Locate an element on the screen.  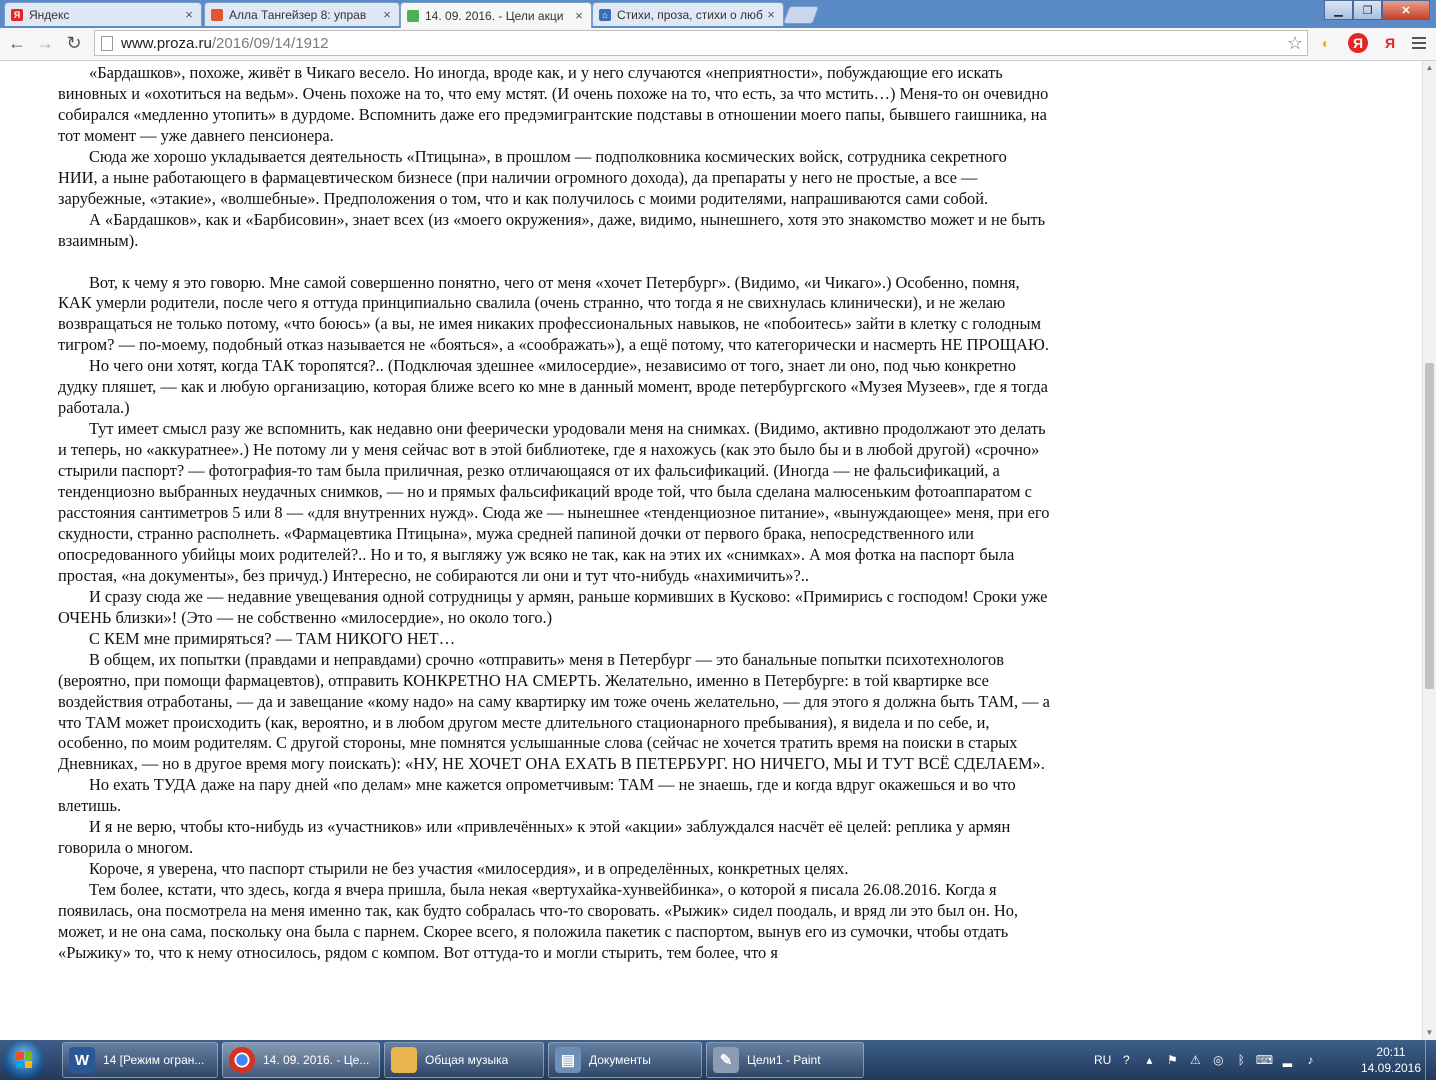
tab-stihi: ⌂ Стихи, проза, стихи о люб × is located at coordinates (688, 14).